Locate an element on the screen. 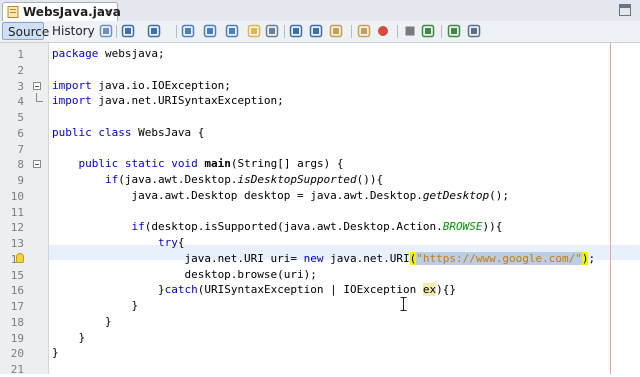 The height and width of the screenshot is (377, 640). code-line: 21 is located at coordinates (320, 369).